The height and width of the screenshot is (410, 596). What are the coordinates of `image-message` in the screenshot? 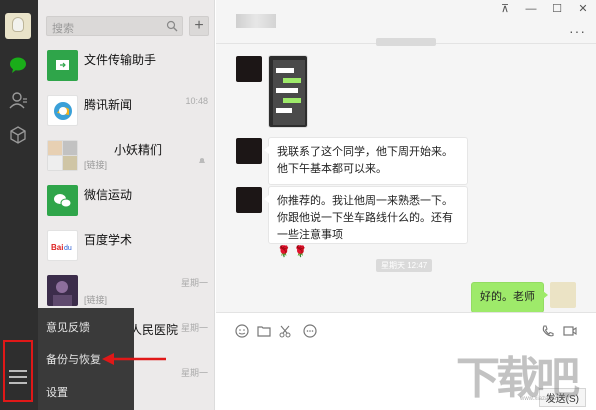 It's located at (288, 91).